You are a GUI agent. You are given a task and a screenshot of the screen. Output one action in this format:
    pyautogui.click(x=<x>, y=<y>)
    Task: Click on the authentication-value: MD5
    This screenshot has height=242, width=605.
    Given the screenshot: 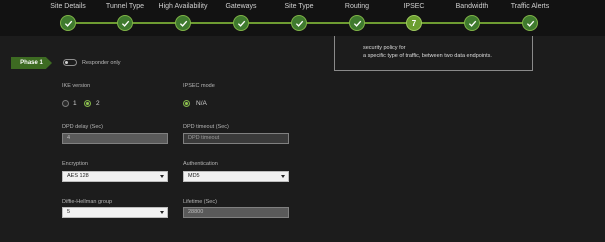 What is the action you would take?
    pyautogui.click(x=194, y=176)
    